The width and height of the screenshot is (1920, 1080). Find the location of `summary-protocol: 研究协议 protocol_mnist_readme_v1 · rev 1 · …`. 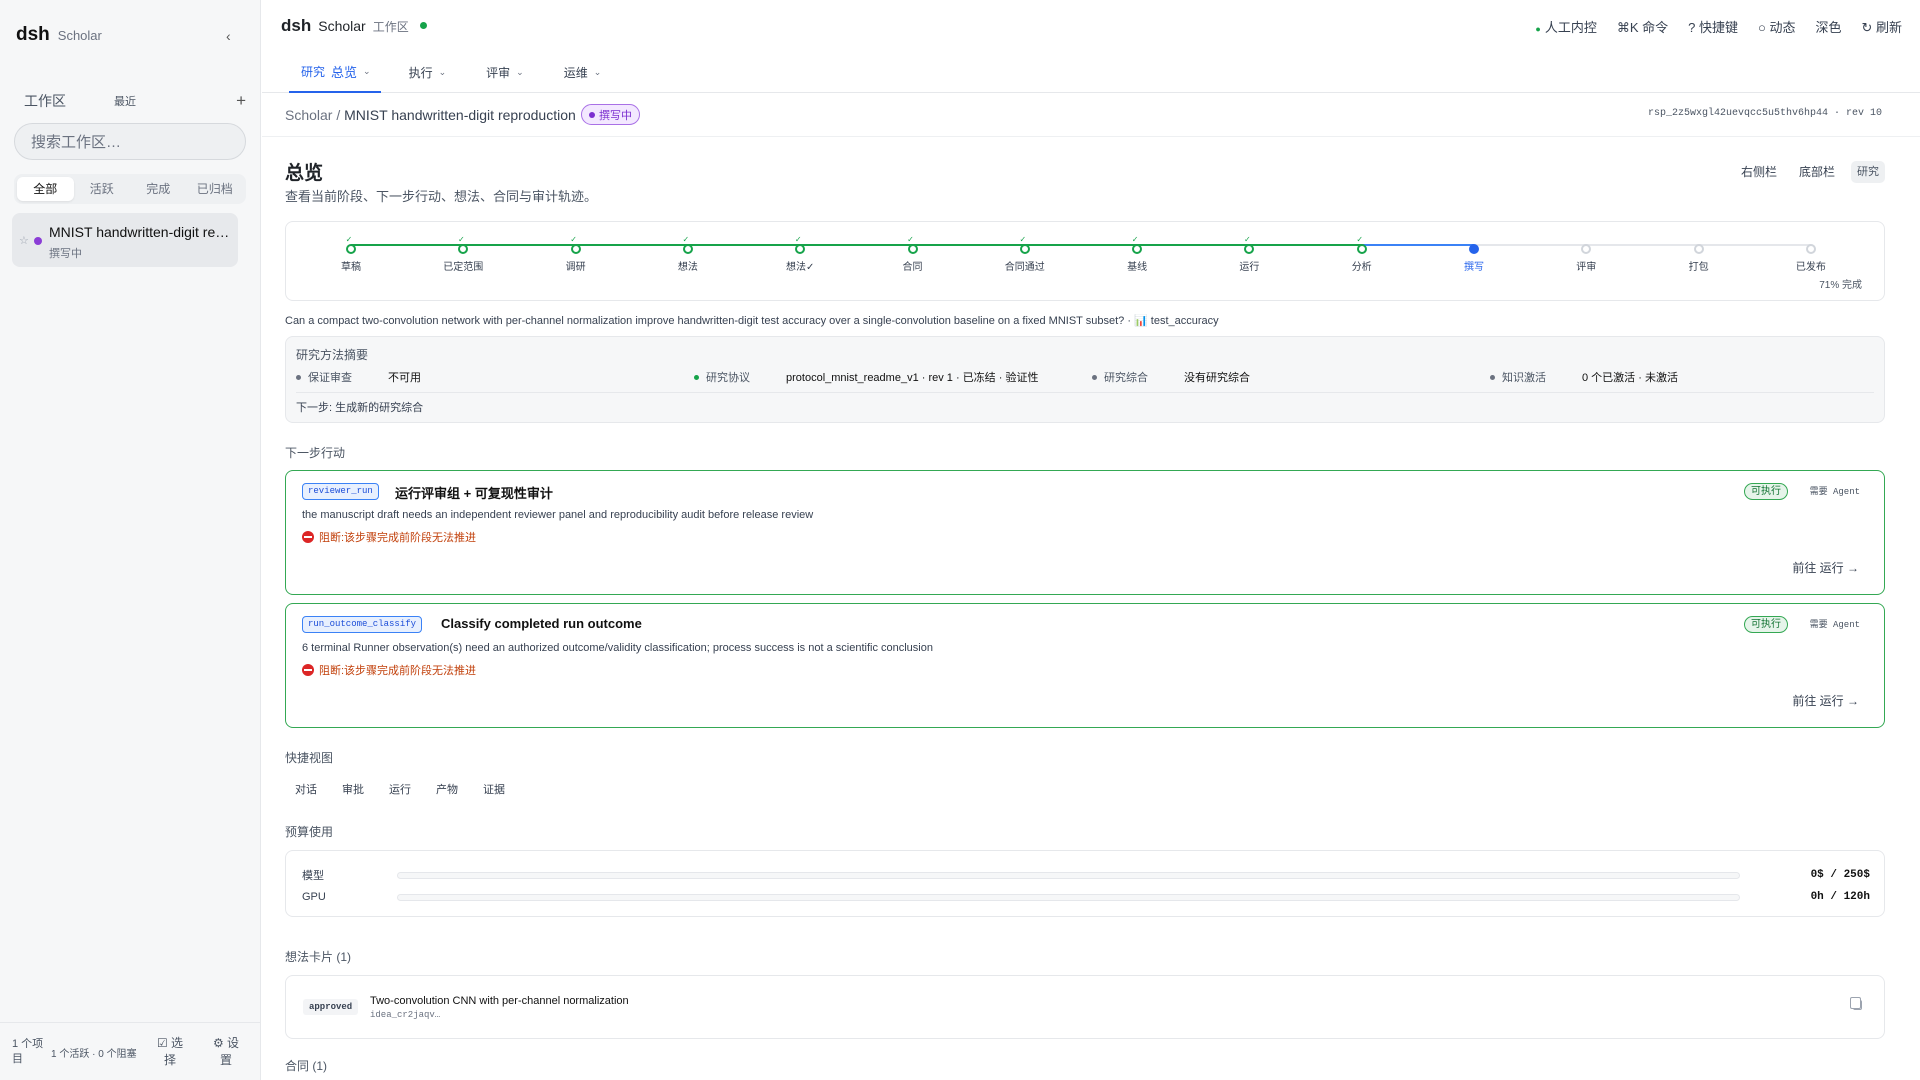

summary-protocol: 研究协议 protocol_mnist_readme_v1 · rev 1 · … is located at coordinates (866, 377).